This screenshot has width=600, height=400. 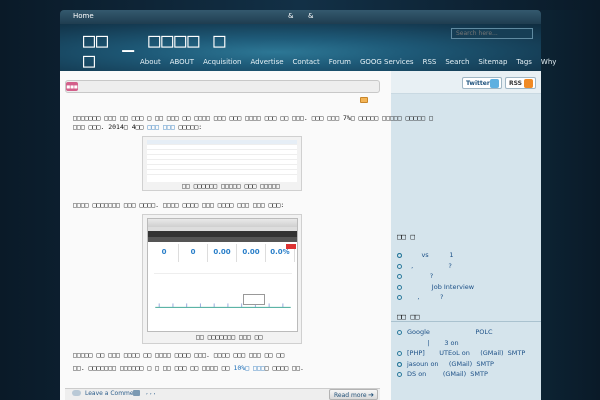 I want to click on paragraph-text: □ □□□□ □□., so click(x=284, y=368).